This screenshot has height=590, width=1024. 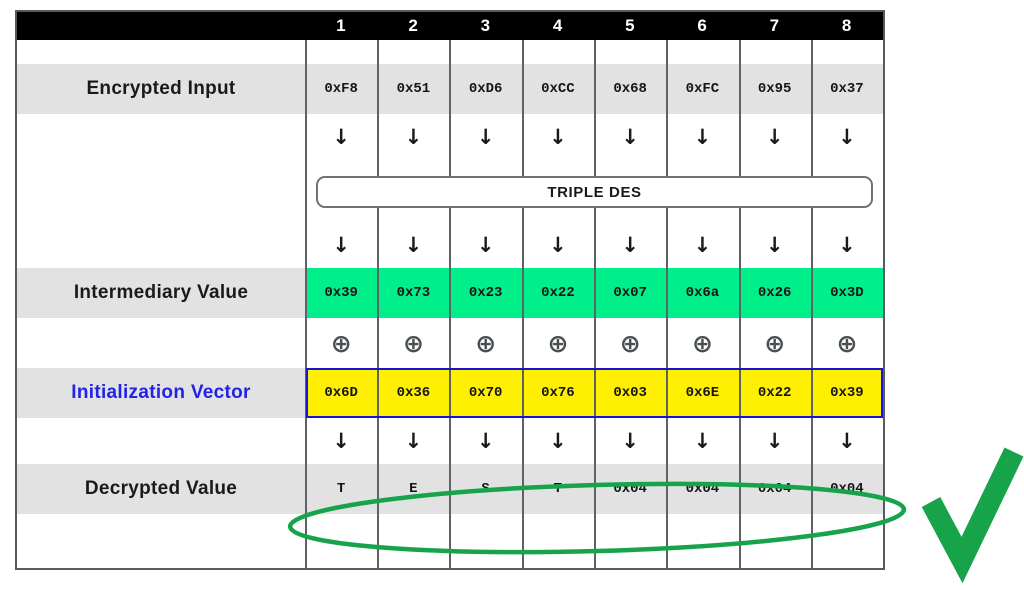 I want to click on cell-encrypted-input-4: 0xCC, so click(x=557, y=89).